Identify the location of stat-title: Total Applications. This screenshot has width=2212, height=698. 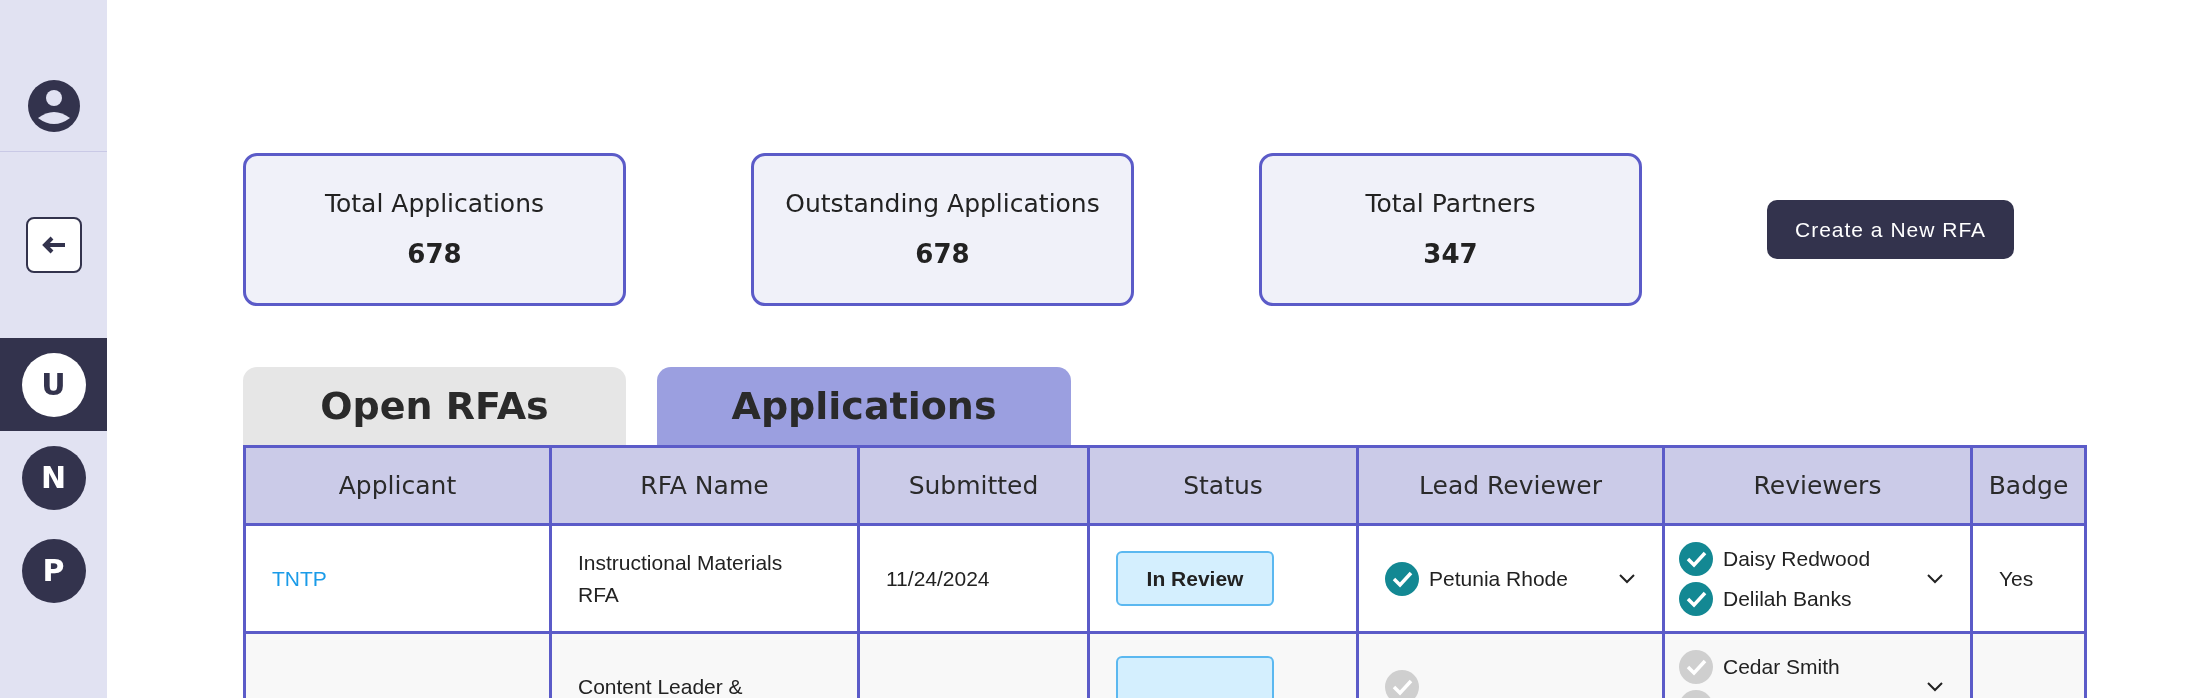
(434, 204).